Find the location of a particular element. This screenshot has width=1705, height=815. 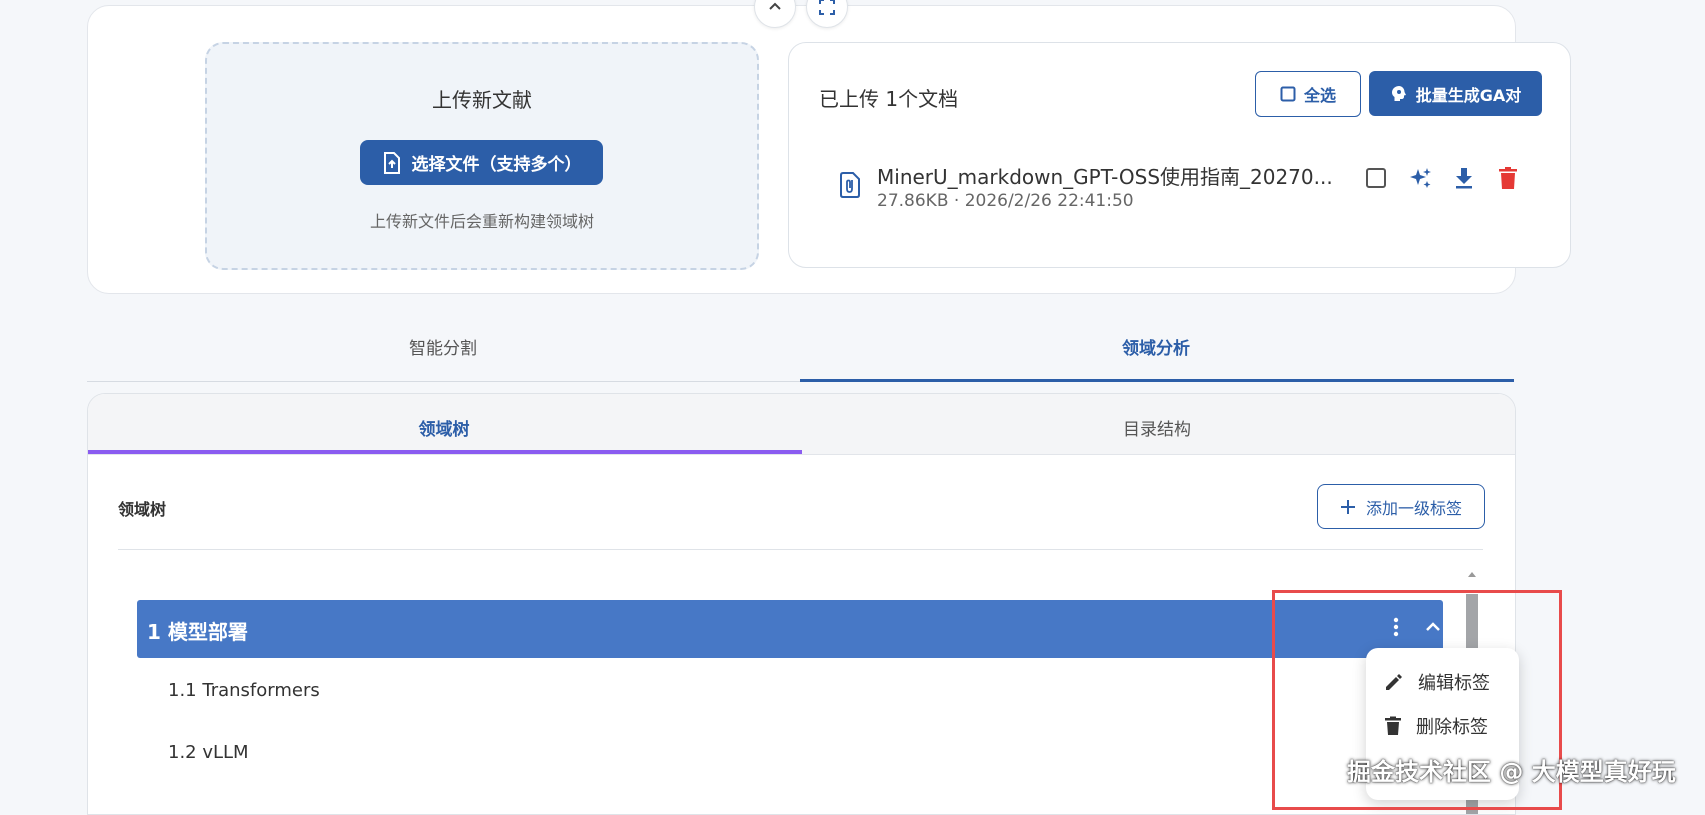

file-actions is located at coordinates (1442, 178).